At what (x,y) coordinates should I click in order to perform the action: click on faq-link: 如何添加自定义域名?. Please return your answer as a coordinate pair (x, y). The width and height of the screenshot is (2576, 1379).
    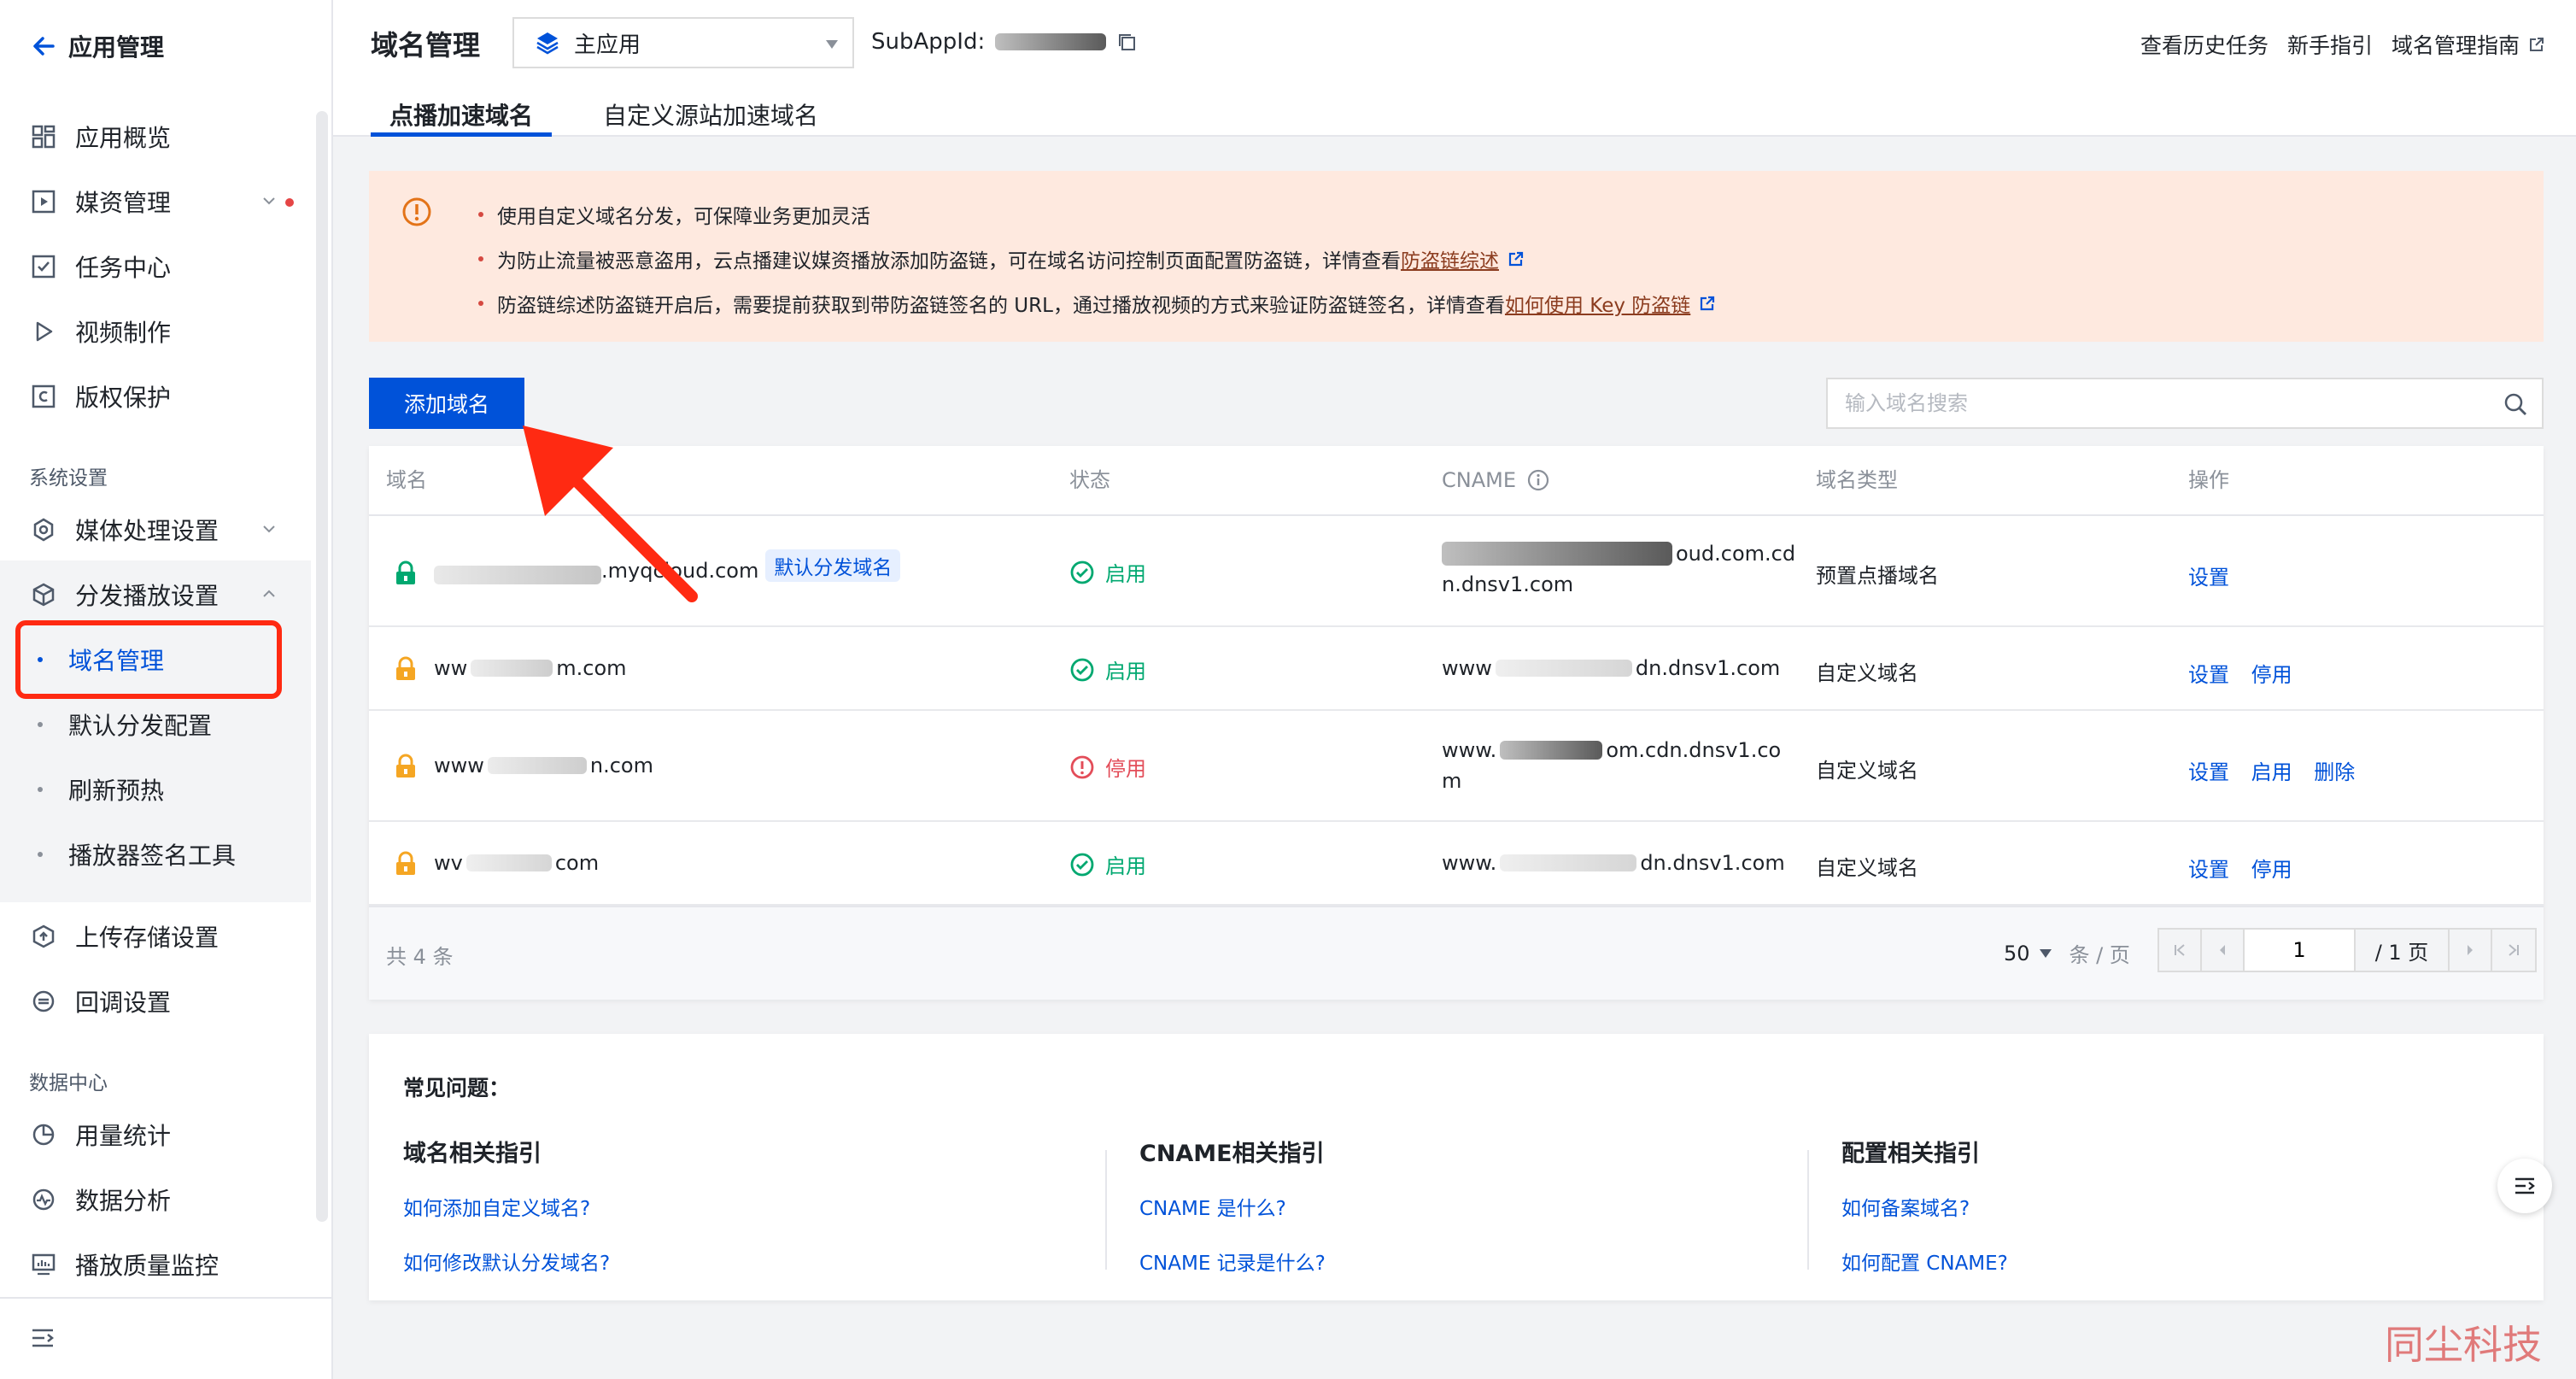
    Looking at the image, I should click on (506, 1206).